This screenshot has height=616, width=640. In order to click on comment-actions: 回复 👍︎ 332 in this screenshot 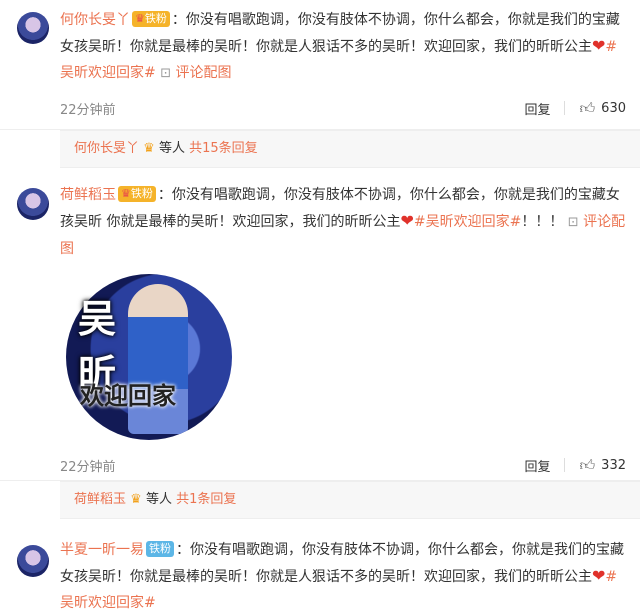, I will do `click(575, 465)`.